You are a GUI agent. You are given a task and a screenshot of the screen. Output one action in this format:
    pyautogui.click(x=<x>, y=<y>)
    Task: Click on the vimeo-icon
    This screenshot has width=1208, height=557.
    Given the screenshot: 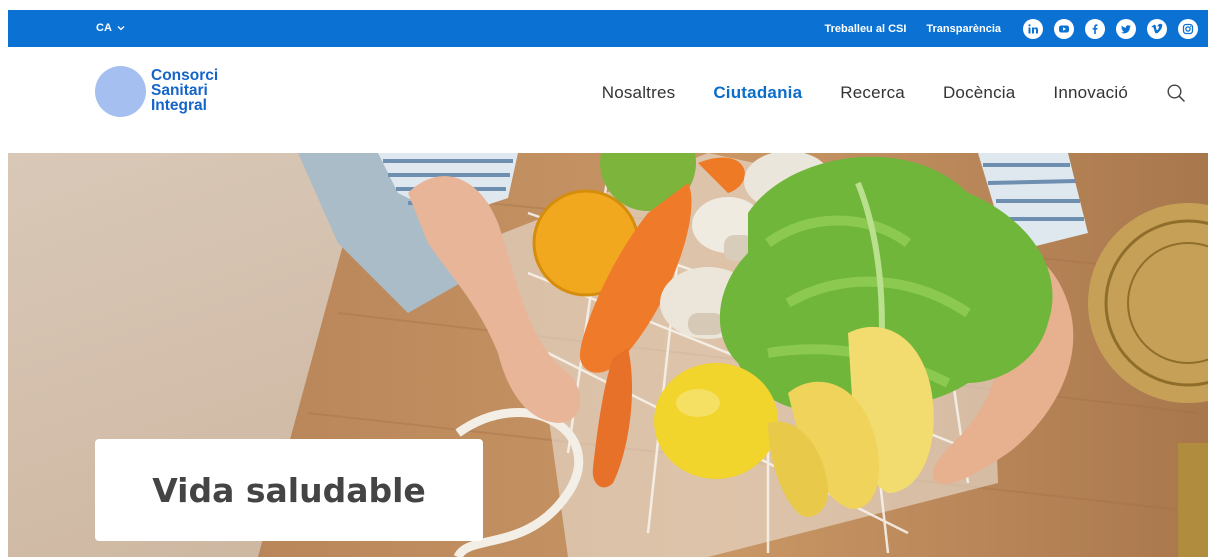 What is the action you would take?
    pyautogui.click(x=1157, y=28)
    